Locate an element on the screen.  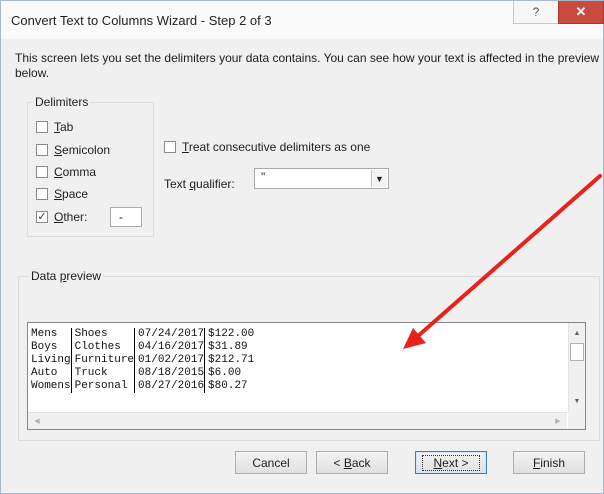
finish-button: Finish is located at coordinates (549, 462).